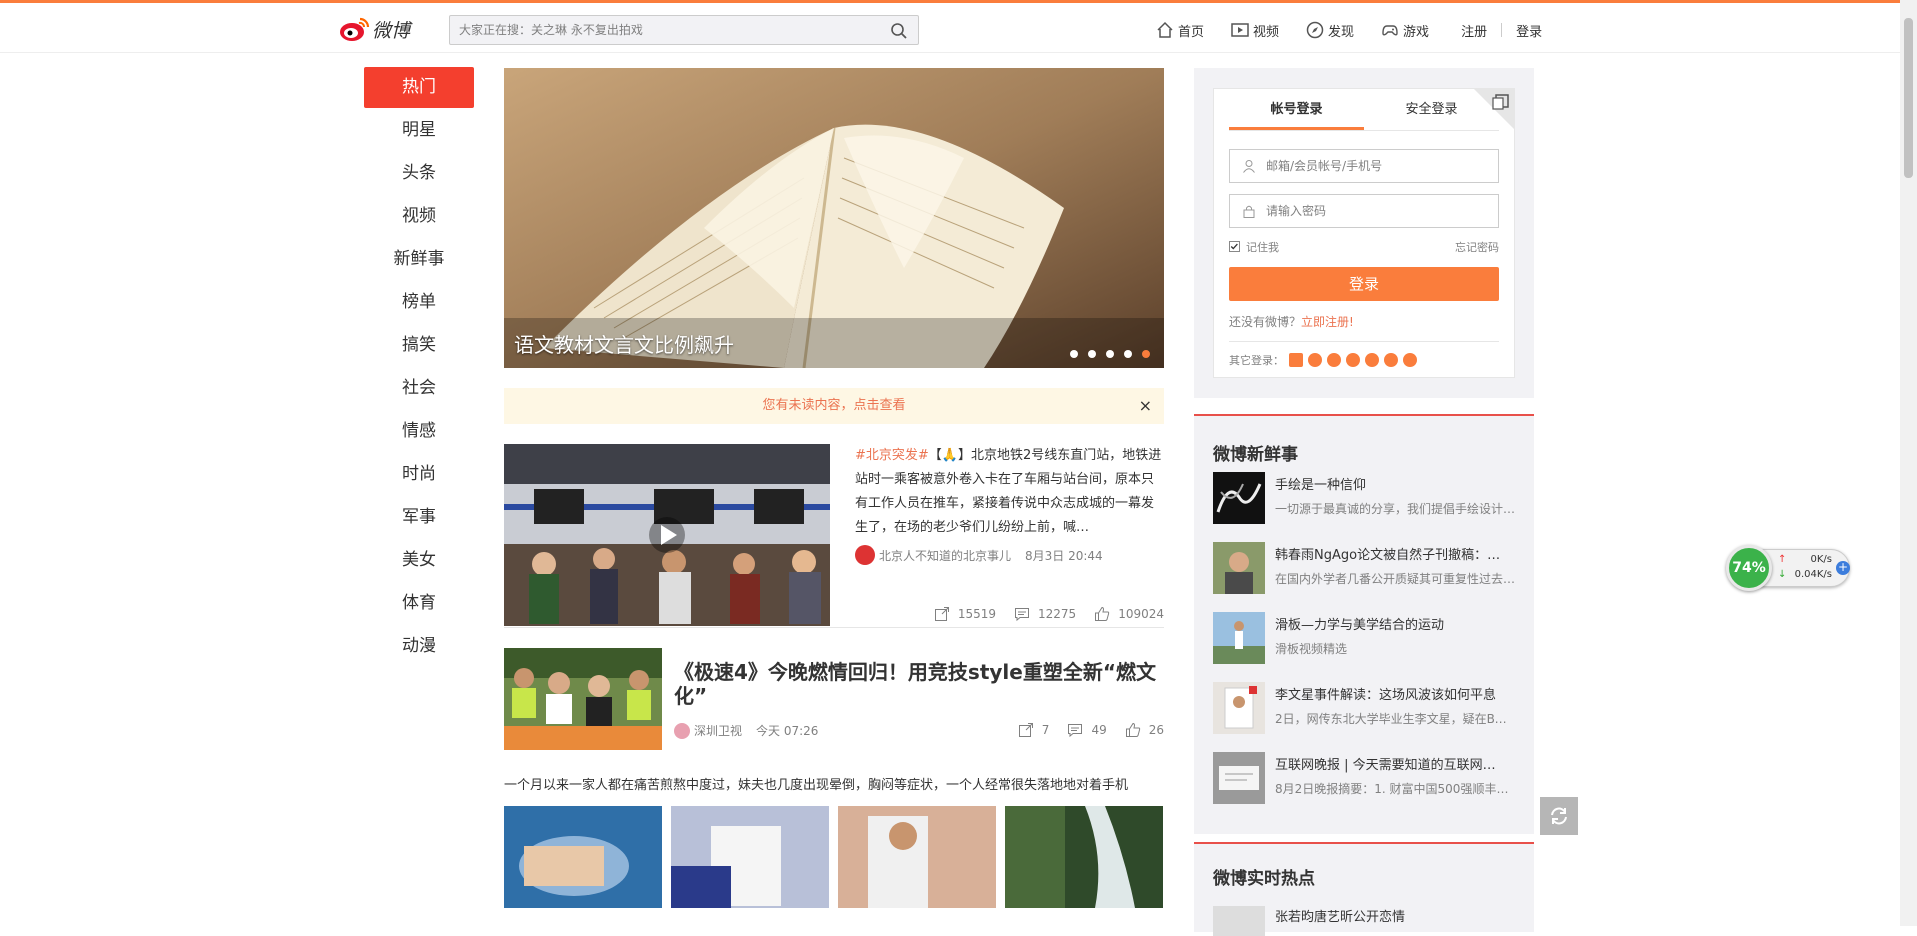  Describe the element at coordinates (1239, 921) in the screenshot. I see `hot-topic-thumbnail` at that location.